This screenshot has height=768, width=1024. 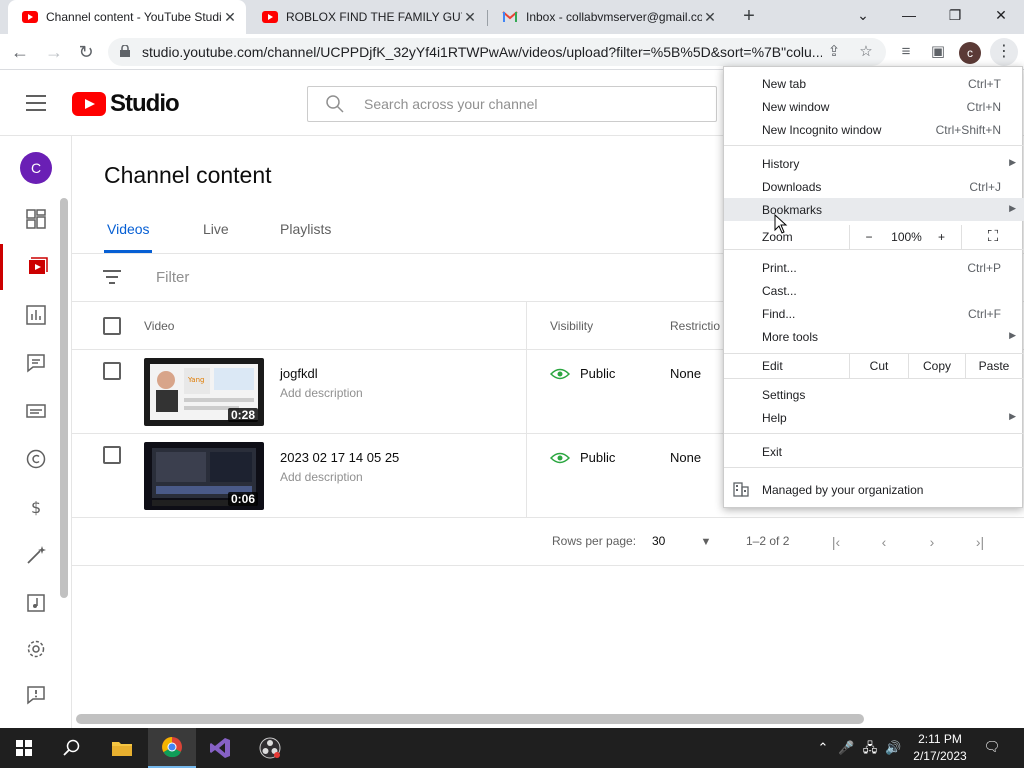 I want to click on menu-label: Managed by your organization, so click(x=843, y=490).